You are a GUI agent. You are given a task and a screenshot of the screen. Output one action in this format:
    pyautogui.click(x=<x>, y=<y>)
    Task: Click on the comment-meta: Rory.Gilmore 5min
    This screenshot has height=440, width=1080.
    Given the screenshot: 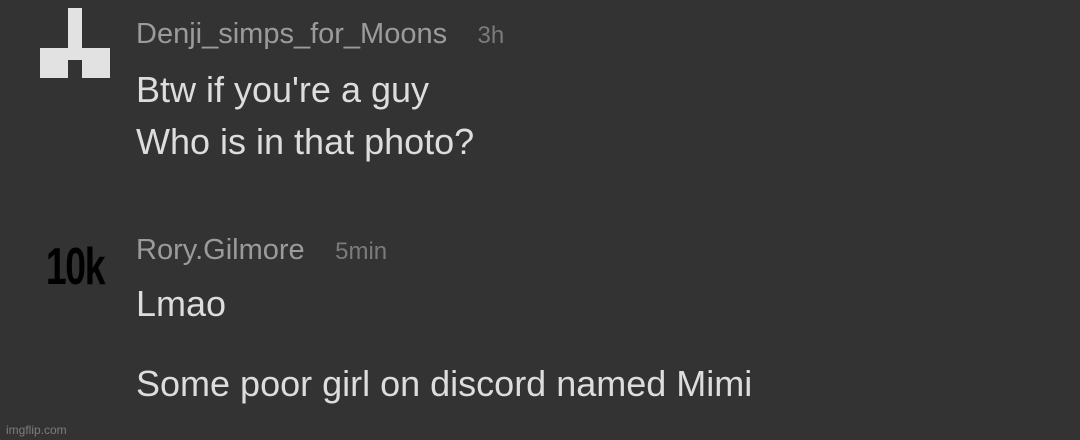 What is the action you would take?
    pyautogui.click(x=261, y=250)
    